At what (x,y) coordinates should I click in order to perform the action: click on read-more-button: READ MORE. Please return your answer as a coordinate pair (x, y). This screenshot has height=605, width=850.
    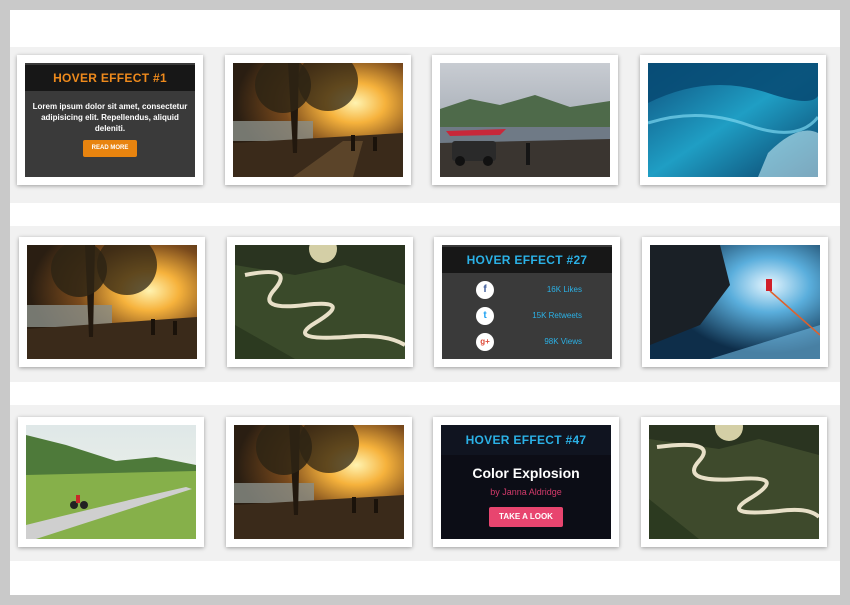
    Looking at the image, I should click on (110, 148).